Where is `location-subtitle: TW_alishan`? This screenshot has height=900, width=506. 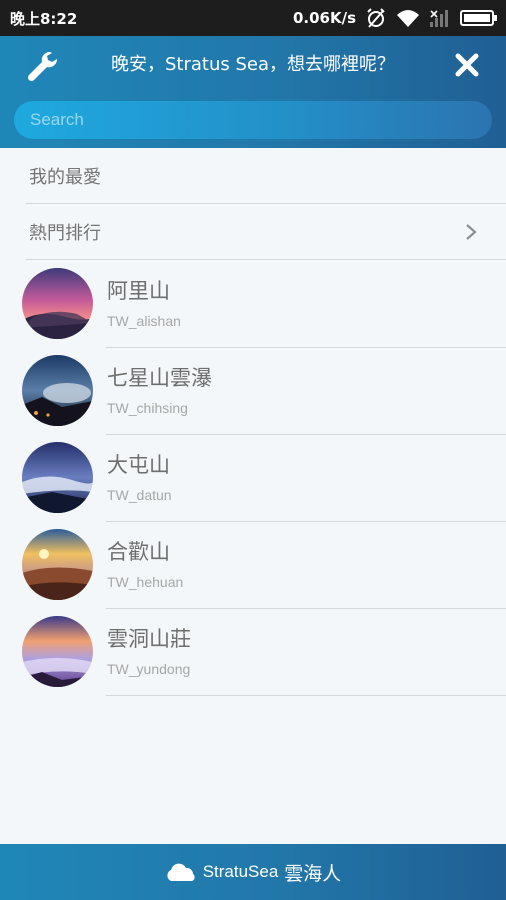
location-subtitle: TW_alishan is located at coordinates (144, 321).